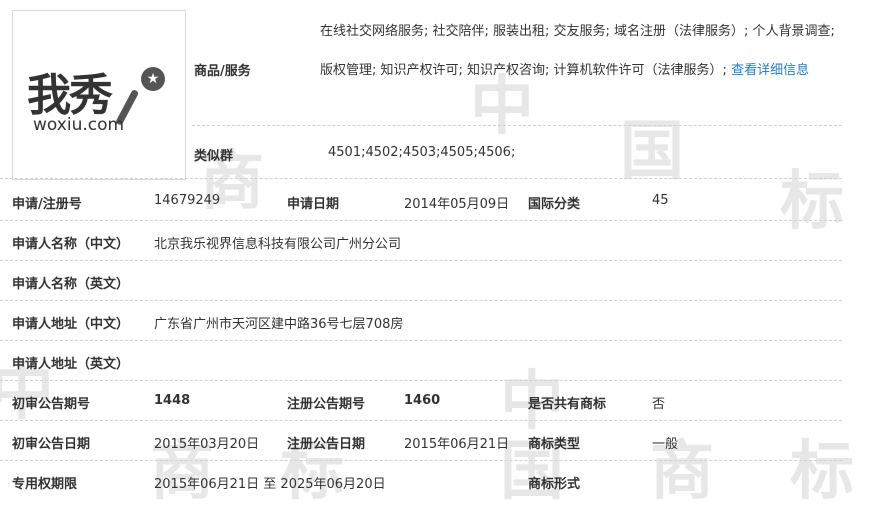 The width and height of the screenshot is (874, 512). Describe the element at coordinates (51, 404) in the screenshot. I see `prelim-issue-label: 初审公告期号` at that location.